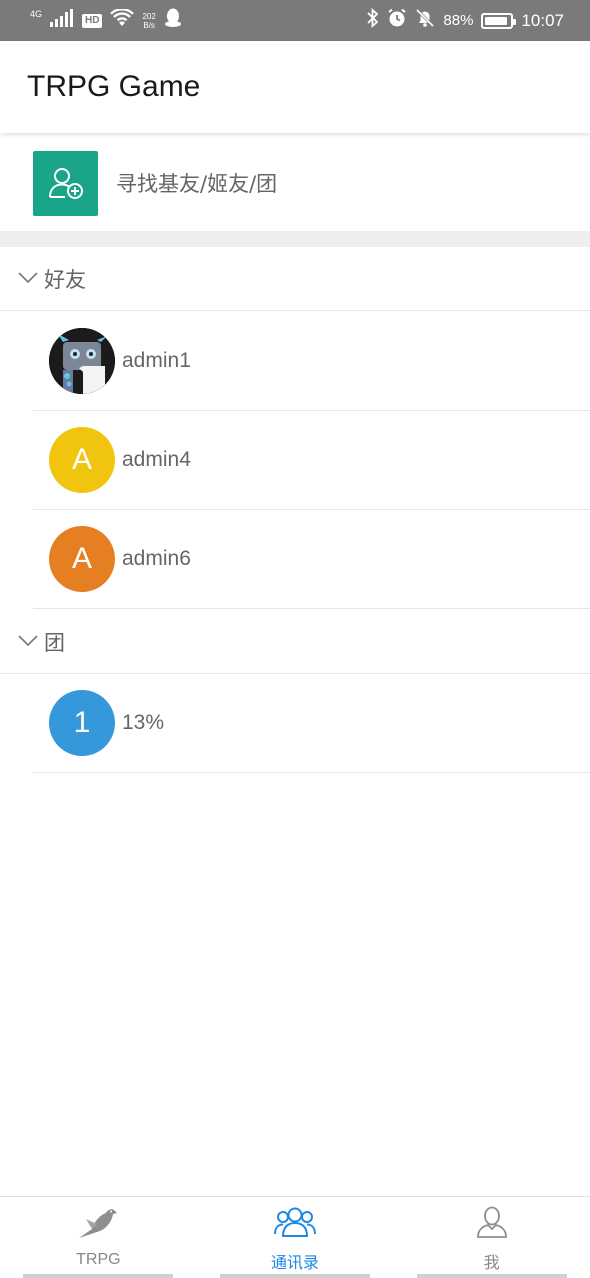 The image size is (590, 1278). Describe the element at coordinates (92, 20) in the screenshot. I see `hd-badge: HD` at that location.